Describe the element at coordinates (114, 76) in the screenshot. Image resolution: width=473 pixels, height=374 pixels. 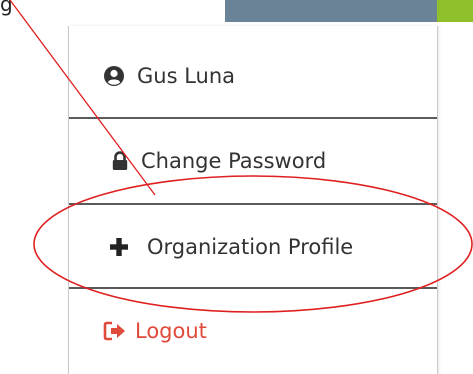
I see `user-circle-icon` at that location.